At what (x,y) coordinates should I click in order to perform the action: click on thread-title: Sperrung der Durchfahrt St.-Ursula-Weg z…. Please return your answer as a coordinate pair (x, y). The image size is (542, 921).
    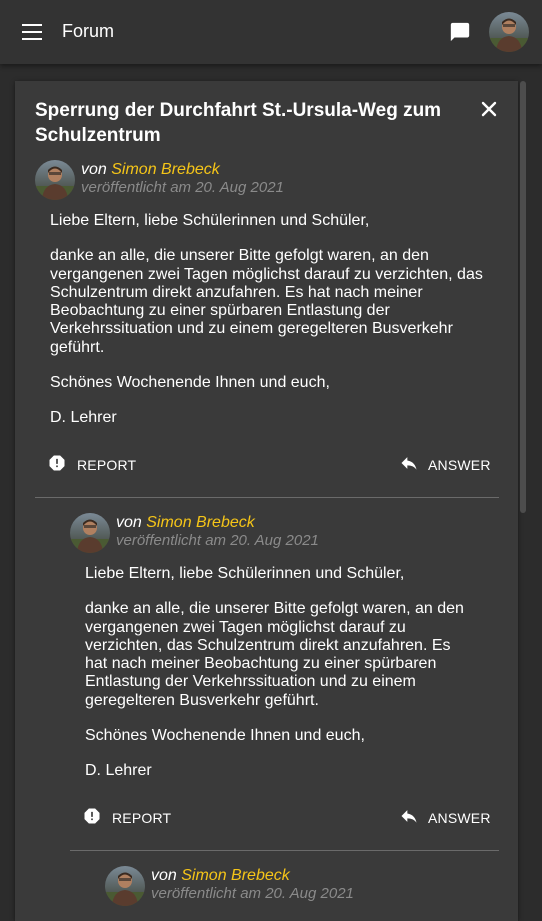
    Looking at the image, I should click on (238, 123).